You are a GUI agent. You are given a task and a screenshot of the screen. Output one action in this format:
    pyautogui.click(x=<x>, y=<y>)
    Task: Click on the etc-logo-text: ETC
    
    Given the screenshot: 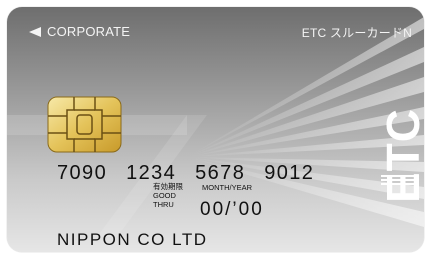 What is the action you would take?
    pyautogui.click(x=400, y=155)
    